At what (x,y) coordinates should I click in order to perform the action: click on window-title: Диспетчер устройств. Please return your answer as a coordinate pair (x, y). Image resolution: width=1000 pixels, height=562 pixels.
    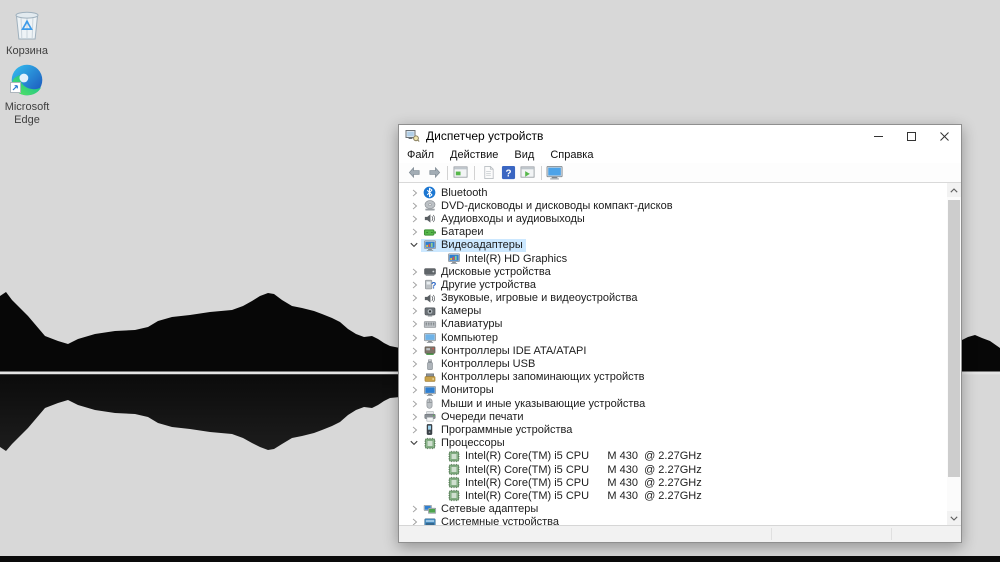
    Looking at the image, I should click on (485, 136).